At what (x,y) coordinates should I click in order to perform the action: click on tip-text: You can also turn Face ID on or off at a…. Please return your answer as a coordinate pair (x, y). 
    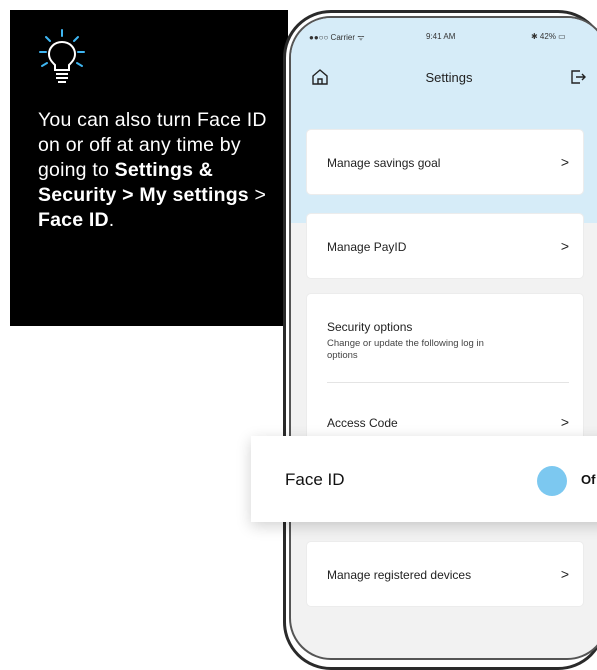
    Looking at the image, I should click on (158, 170).